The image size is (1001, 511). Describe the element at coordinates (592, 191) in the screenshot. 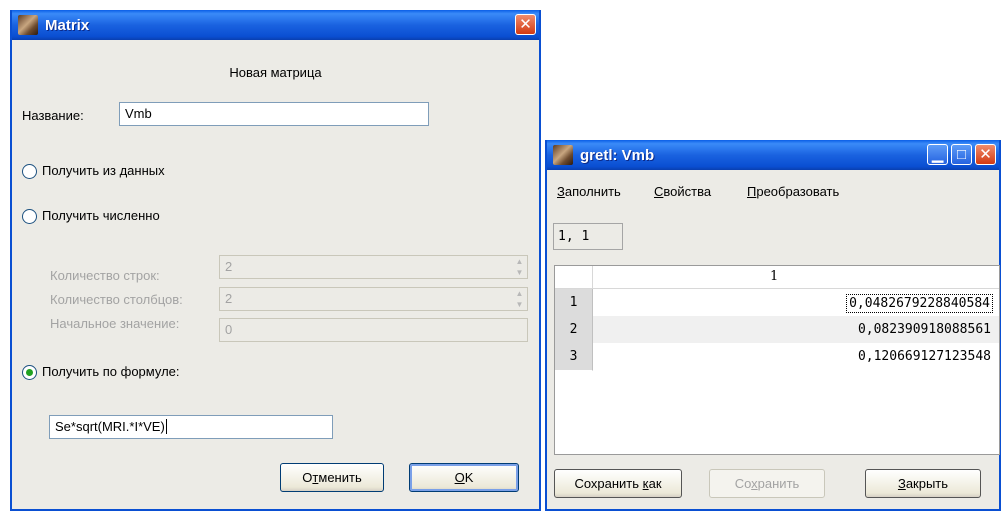

I see `menu-fill-rest: аполнить` at that location.